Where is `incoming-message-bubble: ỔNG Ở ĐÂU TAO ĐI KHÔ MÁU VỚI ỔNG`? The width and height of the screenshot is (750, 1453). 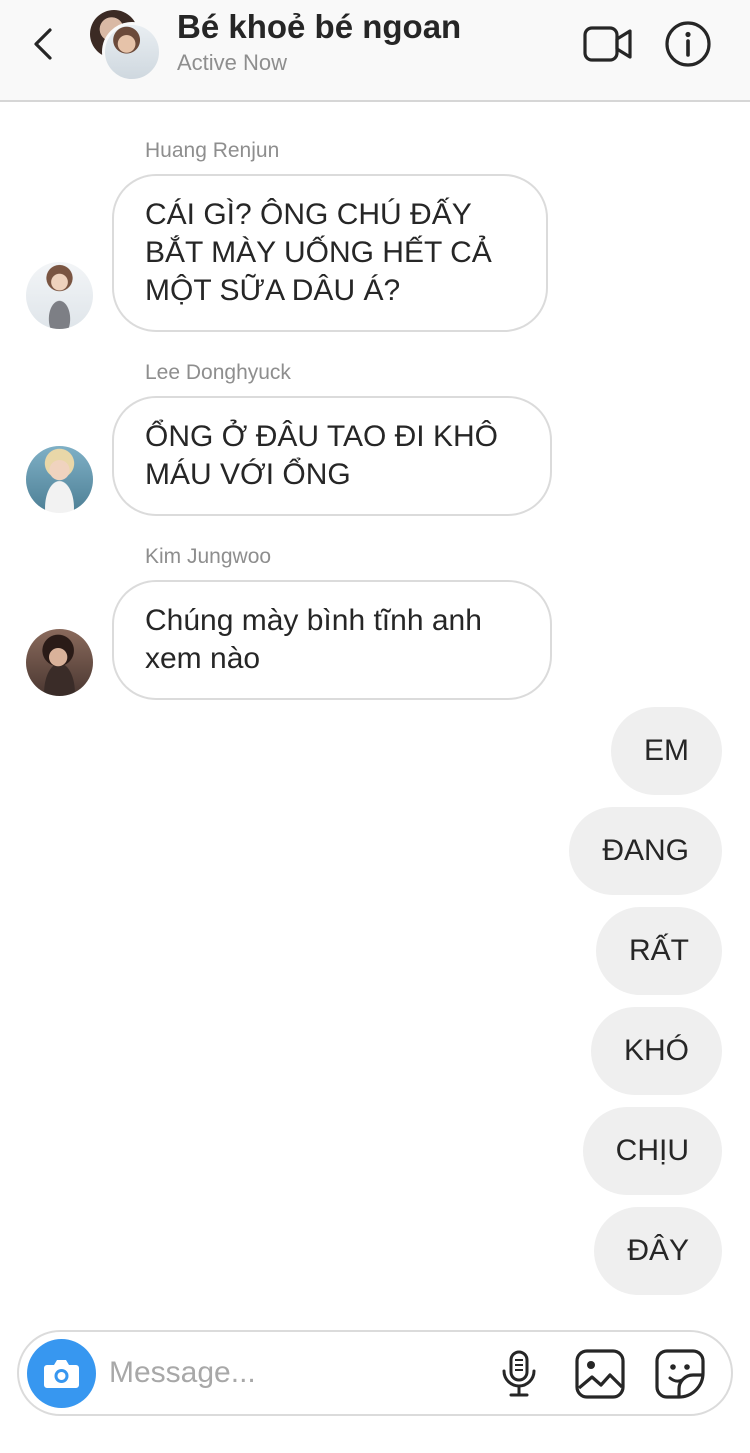 incoming-message-bubble: ỔNG Ở ĐÂU TAO ĐI KHÔ MÁU VỚI ỔNG is located at coordinates (332, 456).